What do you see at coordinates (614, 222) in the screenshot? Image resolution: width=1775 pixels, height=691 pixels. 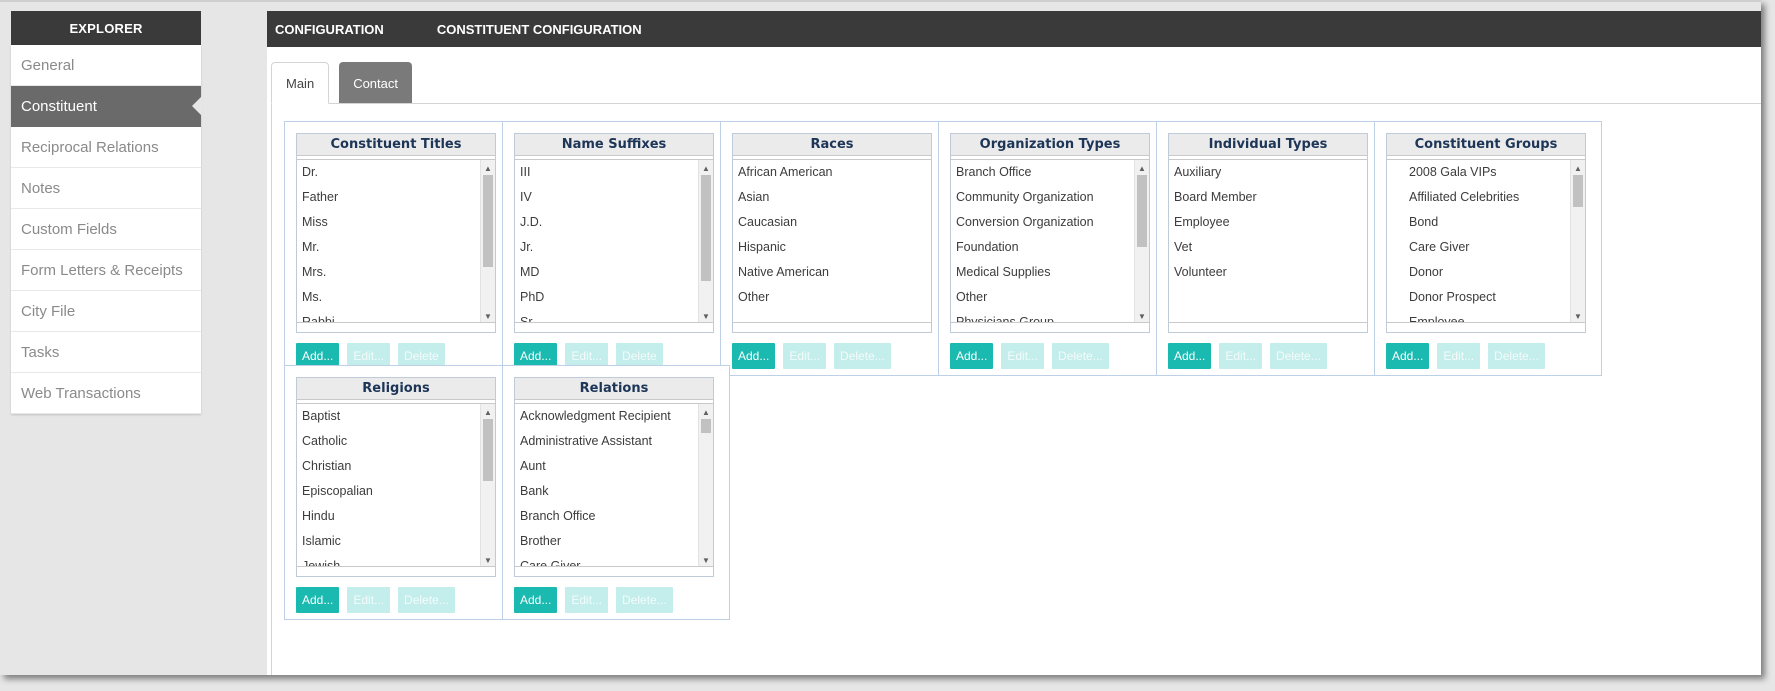 I see `list-item: J.D.` at bounding box center [614, 222].